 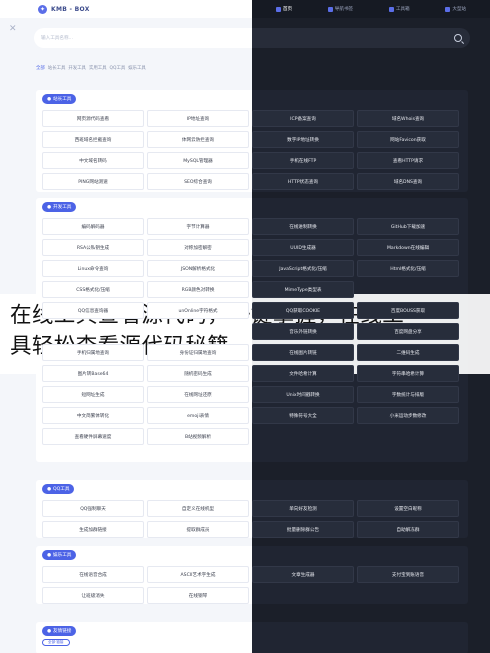 I want to click on tool-button: 数字IP地址转换, so click(x=303, y=139).